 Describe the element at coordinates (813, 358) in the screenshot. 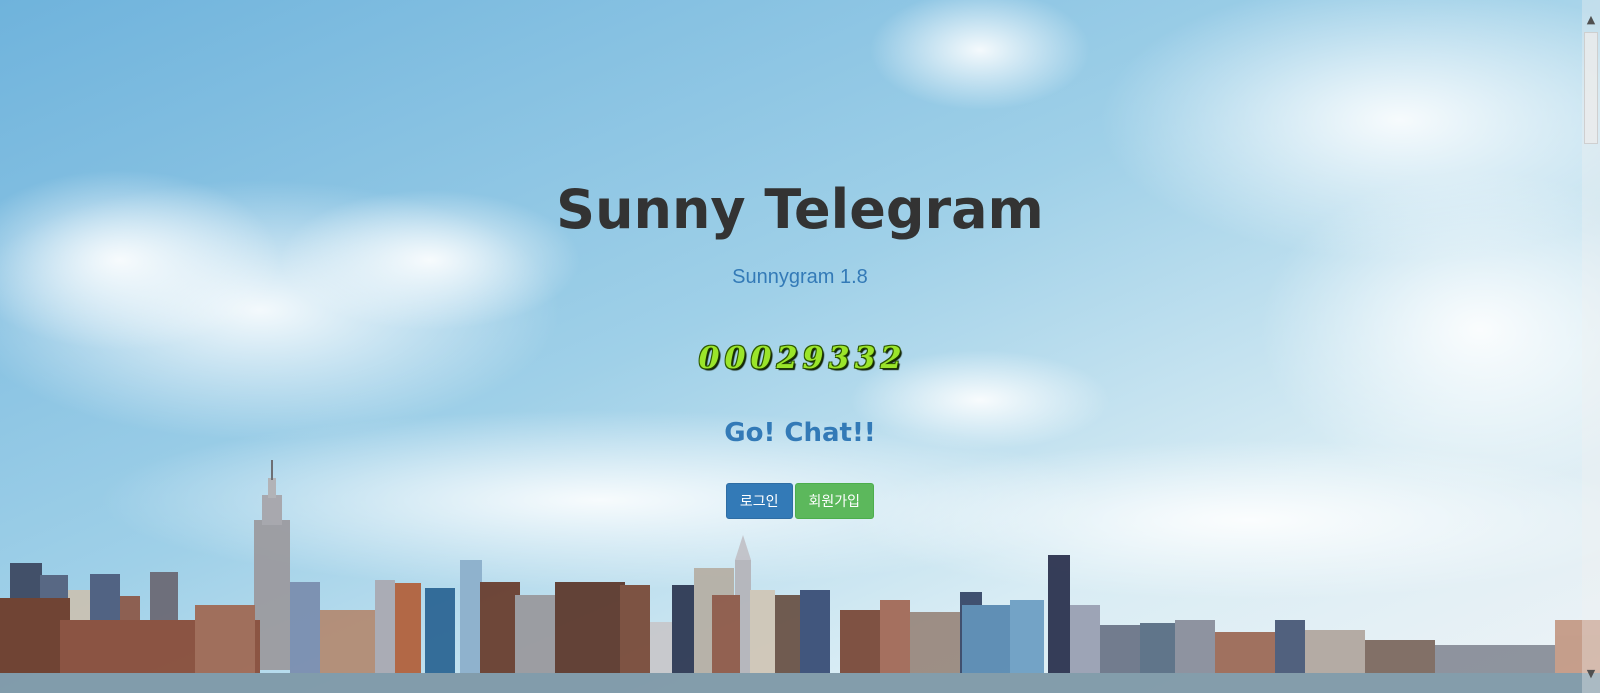

I see `counter-digit: 9` at that location.